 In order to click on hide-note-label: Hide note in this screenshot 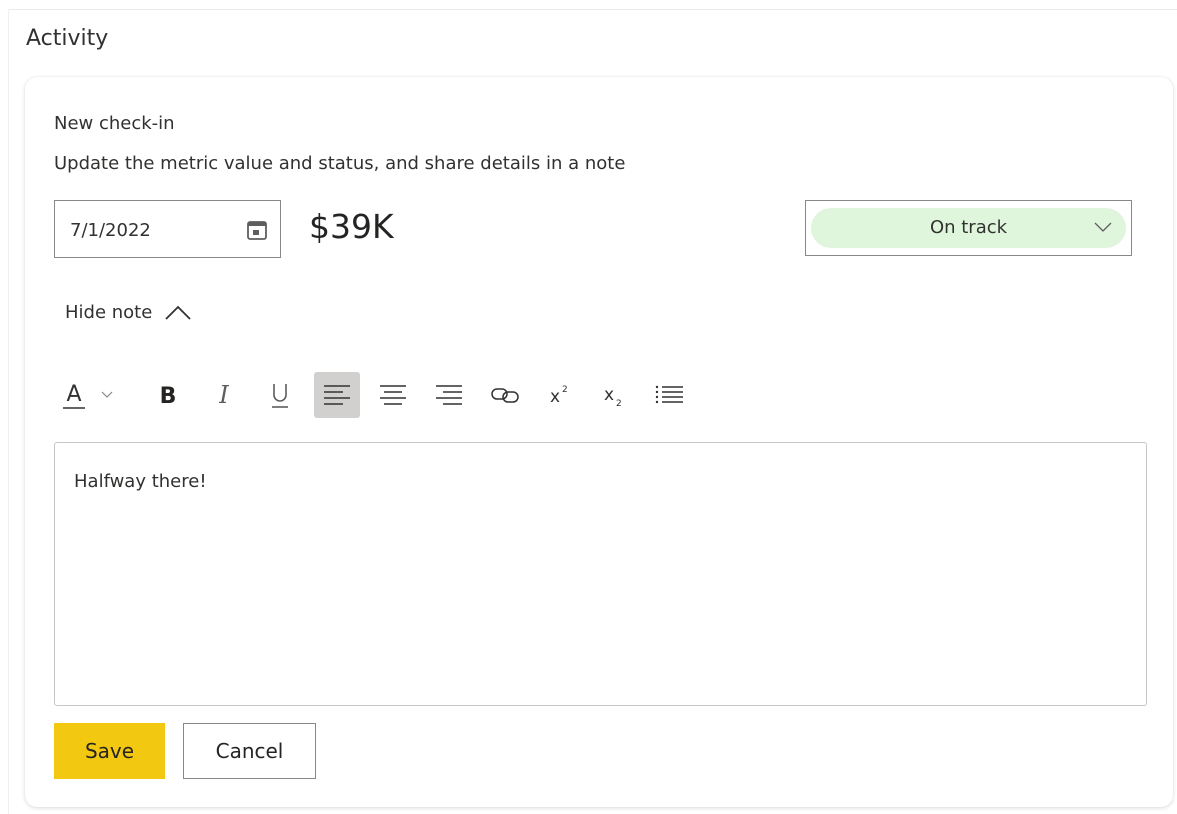, I will do `click(109, 312)`.